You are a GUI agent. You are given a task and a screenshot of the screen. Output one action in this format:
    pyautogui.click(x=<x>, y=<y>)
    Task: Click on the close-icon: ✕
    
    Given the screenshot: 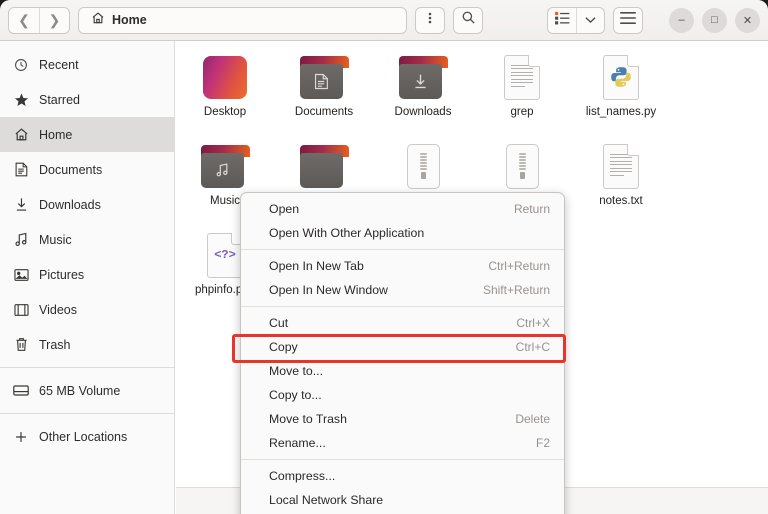 What is the action you would take?
    pyautogui.click(x=747, y=20)
    